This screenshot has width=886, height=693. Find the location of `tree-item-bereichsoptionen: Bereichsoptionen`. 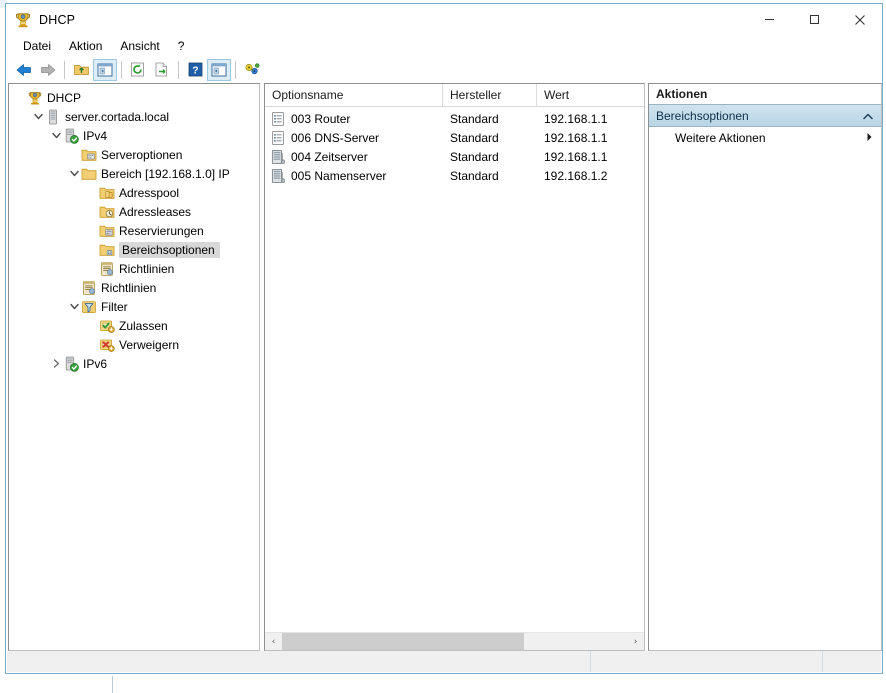

tree-item-bereichsoptionen: Bereichsoptionen is located at coordinates (134, 249).